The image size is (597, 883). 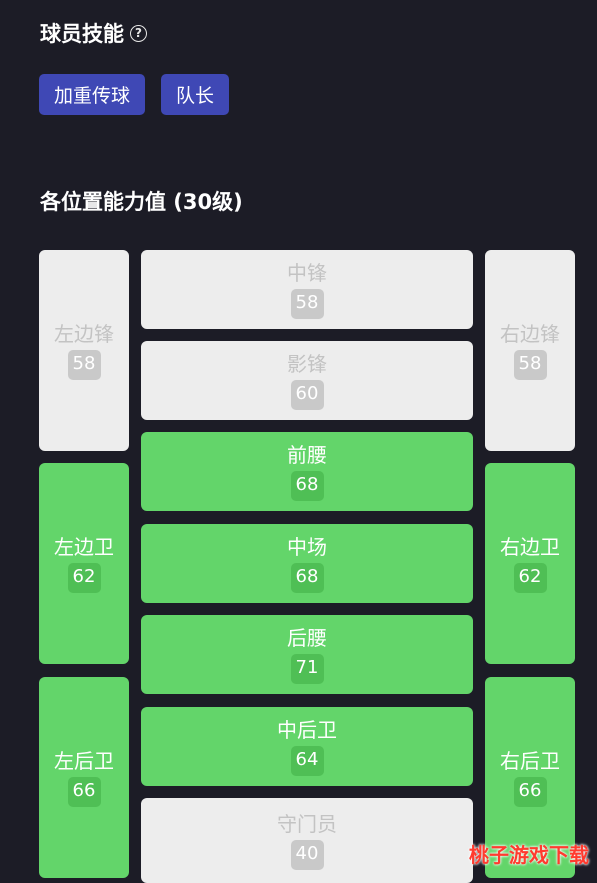 I want to click on skill-tags: 加重传球 队长, so click(x=134, y=94).